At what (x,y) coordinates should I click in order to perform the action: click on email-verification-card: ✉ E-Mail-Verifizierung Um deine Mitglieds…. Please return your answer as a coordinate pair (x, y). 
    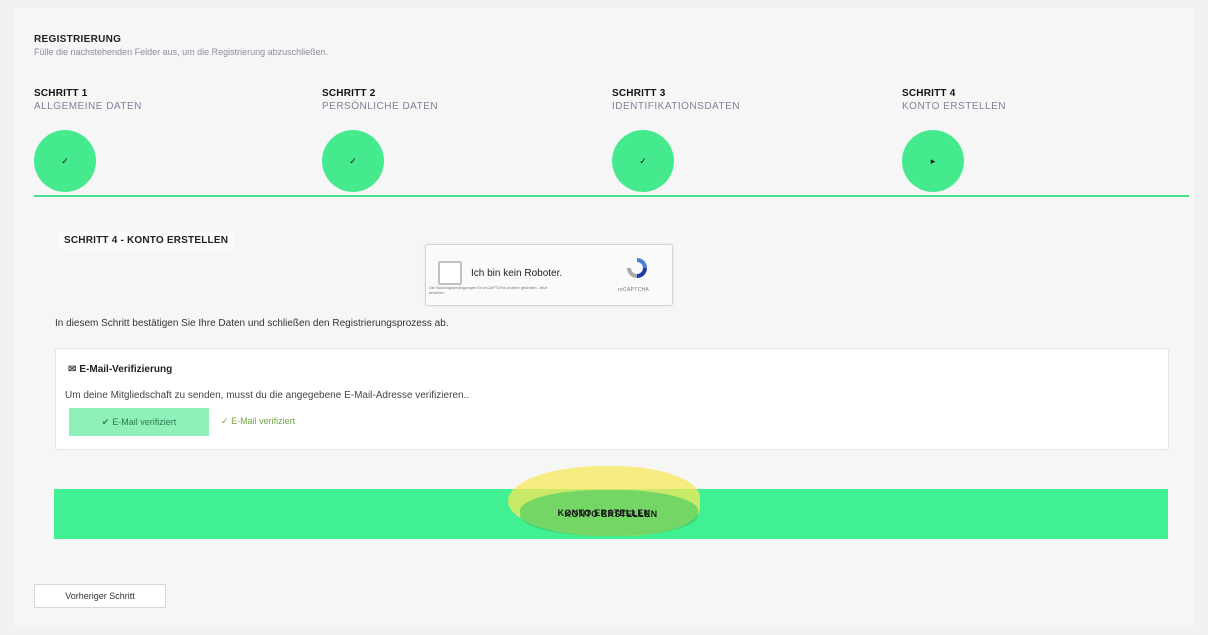
    Looking at the image, I should click on (612, 399).